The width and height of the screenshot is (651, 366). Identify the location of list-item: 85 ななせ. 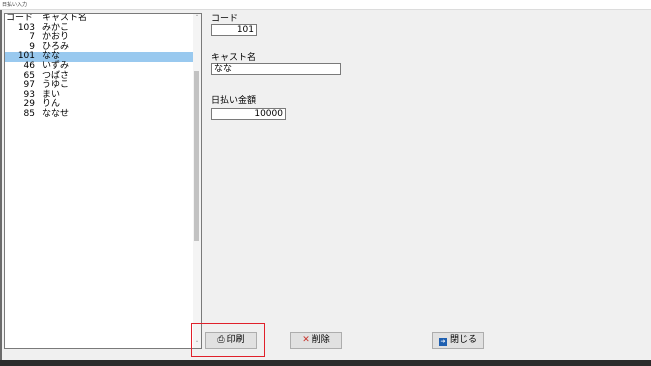
(103, 114).